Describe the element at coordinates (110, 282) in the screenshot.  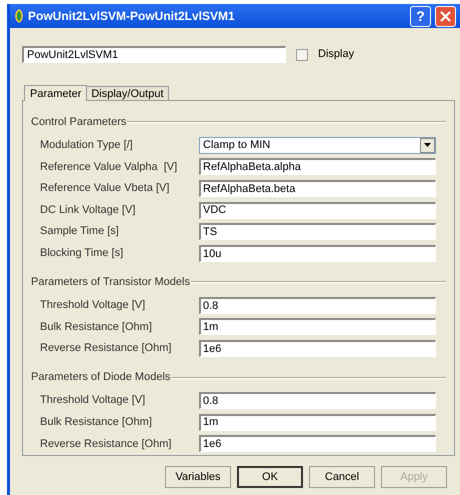
I see `group-title: Parameters of Transistor Models` at that location.